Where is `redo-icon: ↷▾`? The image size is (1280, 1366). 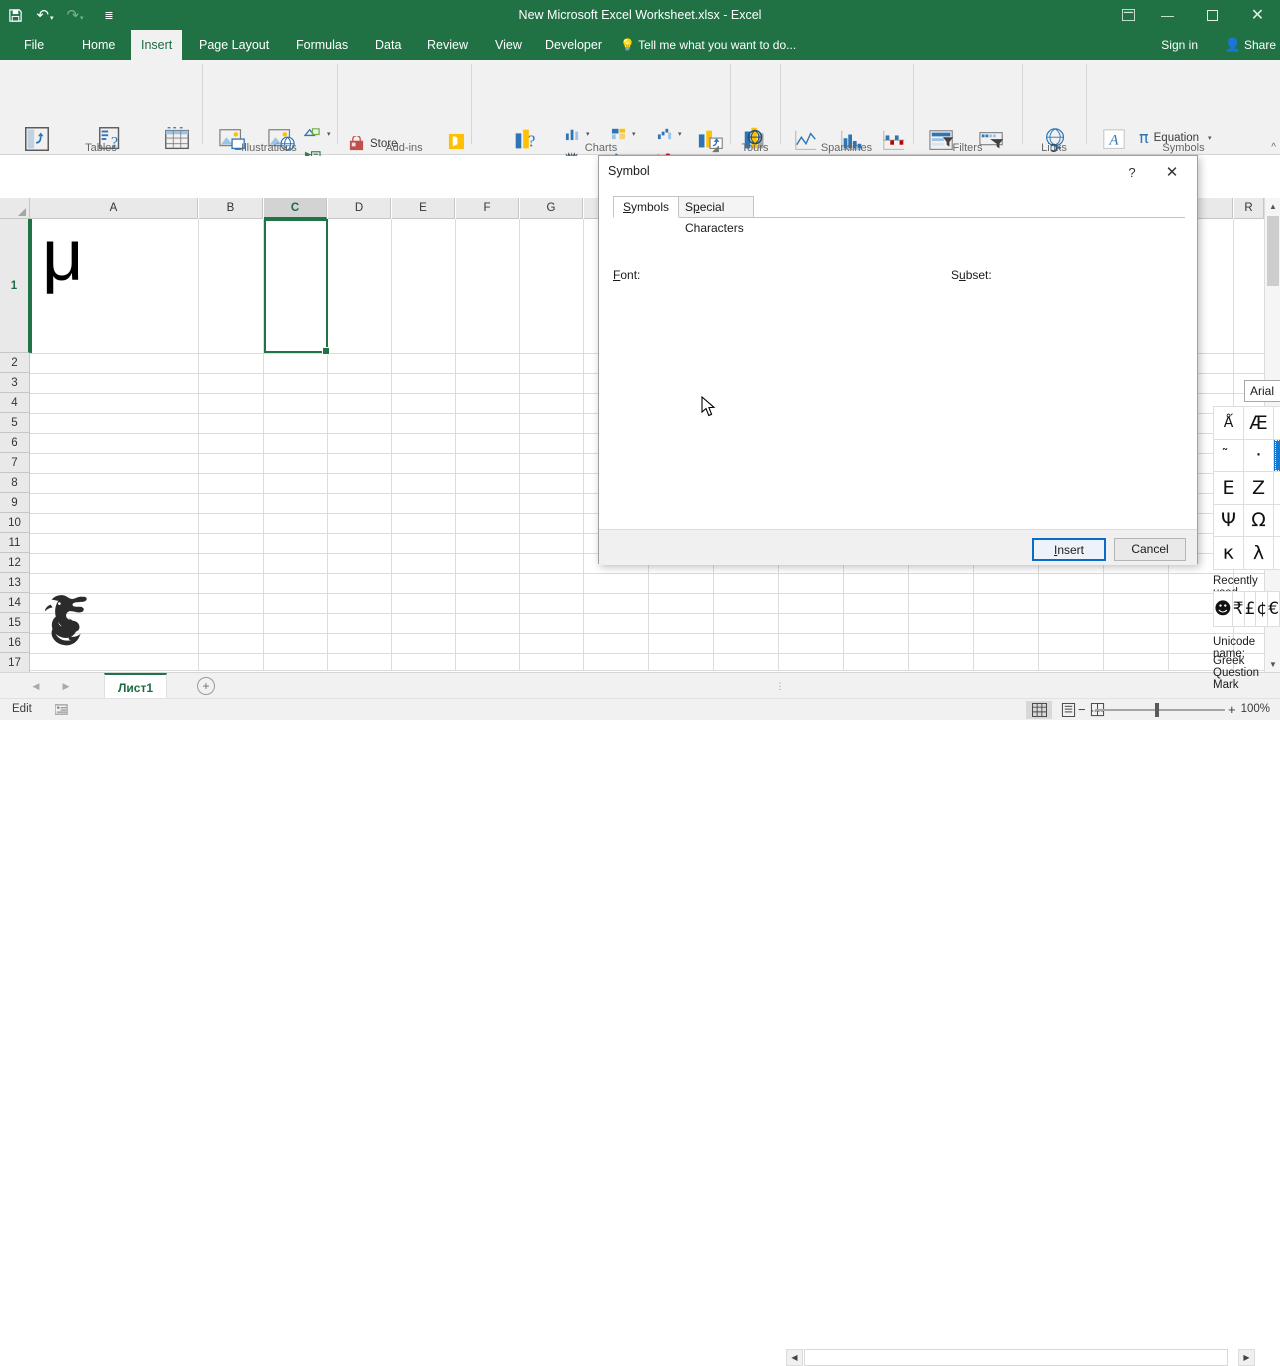 redo-icon: ↷▾ is located at coordinates (75, 15).